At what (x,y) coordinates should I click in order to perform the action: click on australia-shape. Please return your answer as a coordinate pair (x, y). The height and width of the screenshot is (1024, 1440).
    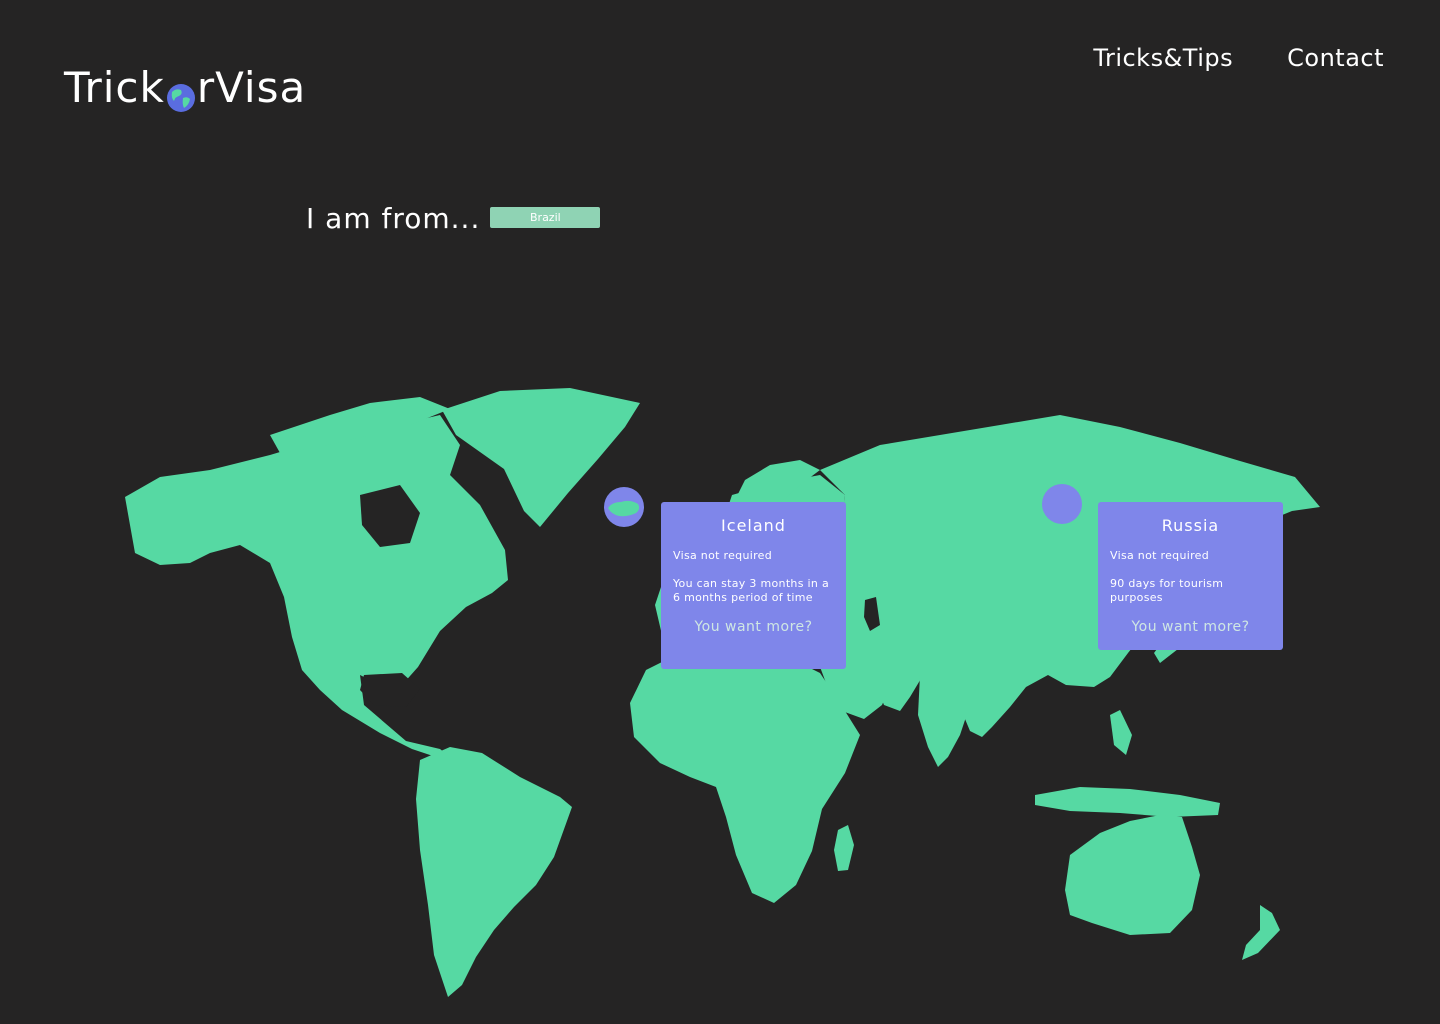
    Looking at the image, I should click on (1132, 875).